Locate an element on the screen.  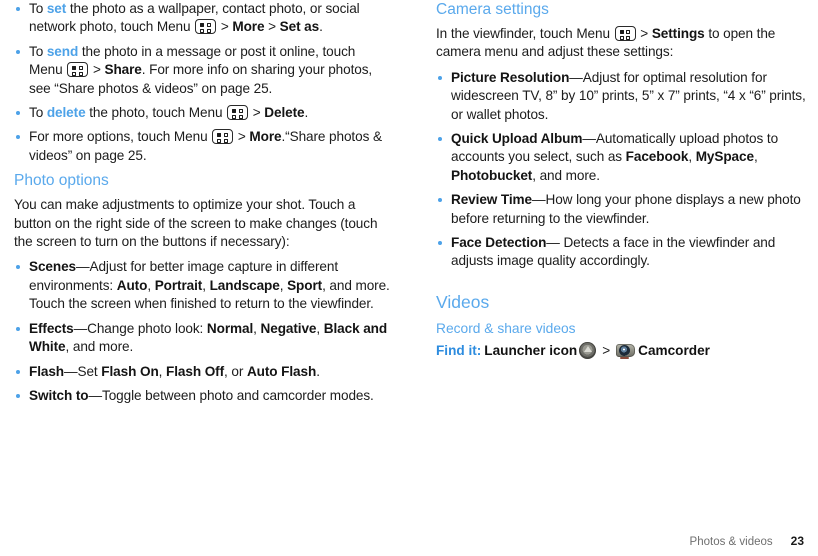
bold-term: Photobucket is located at coordinates (492, 175).